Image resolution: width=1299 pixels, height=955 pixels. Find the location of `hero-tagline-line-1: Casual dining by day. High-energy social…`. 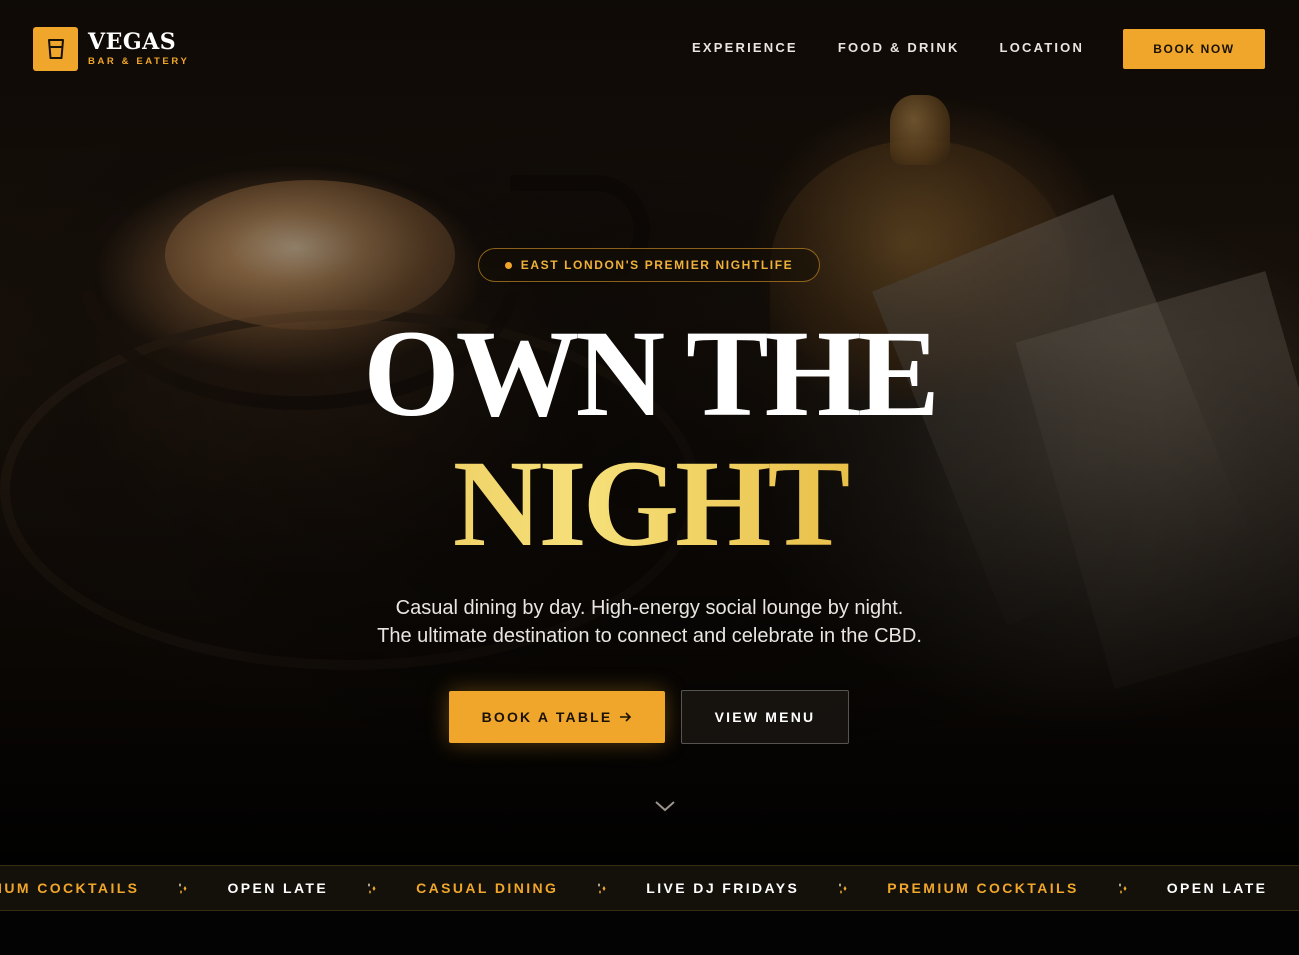

hero-tagline-line-1: Casual dining by day. High-energy social… is located at coordinates (649, 608).